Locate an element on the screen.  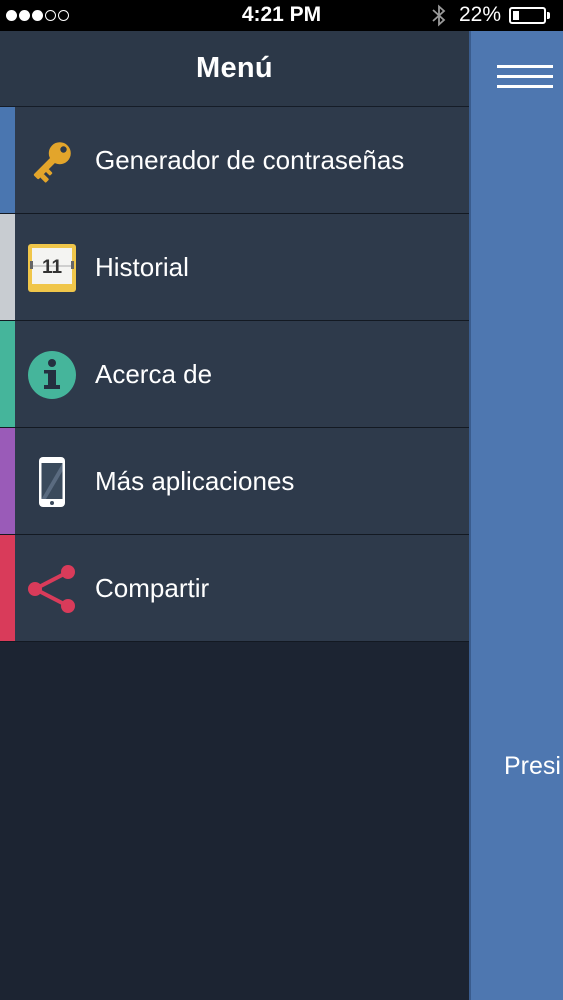
bluetooth-icon is located at coordinates (439, 15).